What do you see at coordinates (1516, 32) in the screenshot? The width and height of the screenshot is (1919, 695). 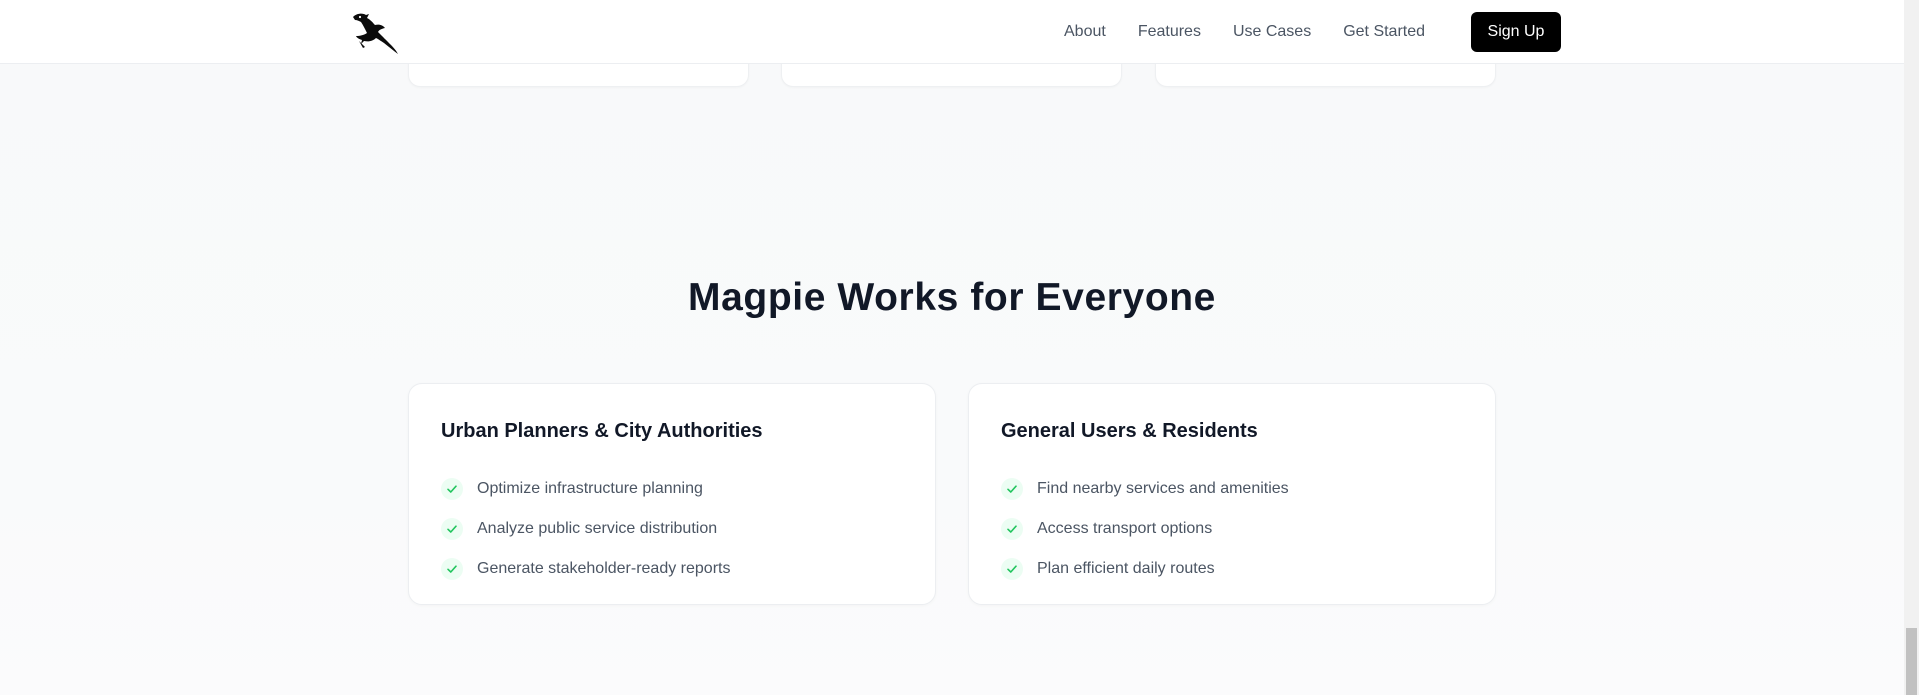 I see `sign-up-button: Sign Up` at bounding box center [1516, 32].